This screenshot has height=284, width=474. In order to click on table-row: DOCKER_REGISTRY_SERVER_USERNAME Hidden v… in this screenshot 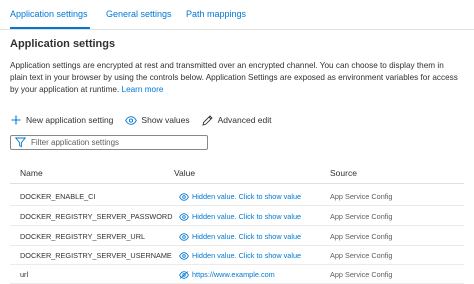, I will do `click(237, 255)`.